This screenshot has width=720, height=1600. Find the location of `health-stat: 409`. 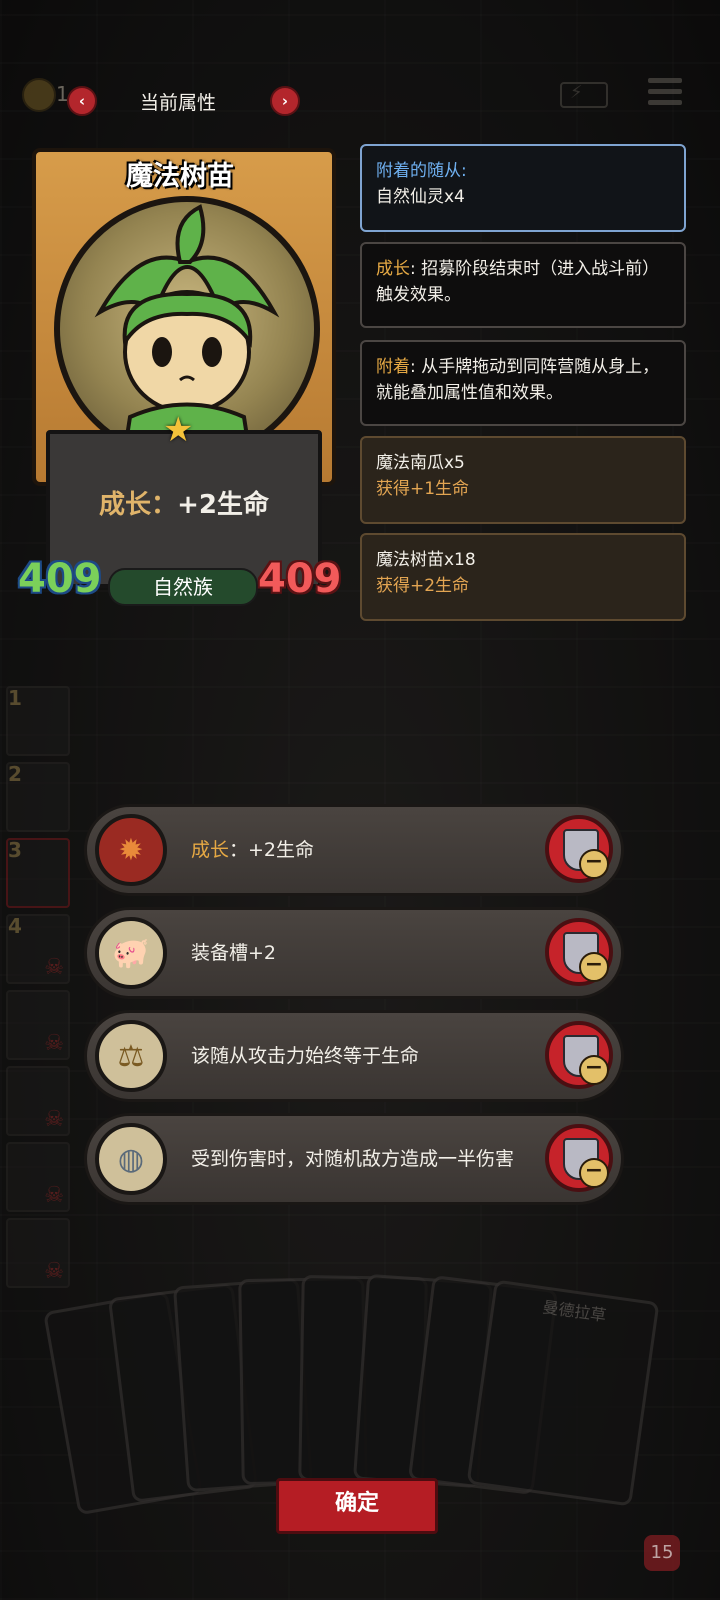

health-stat: 409 is located at coordinates (300, 579).